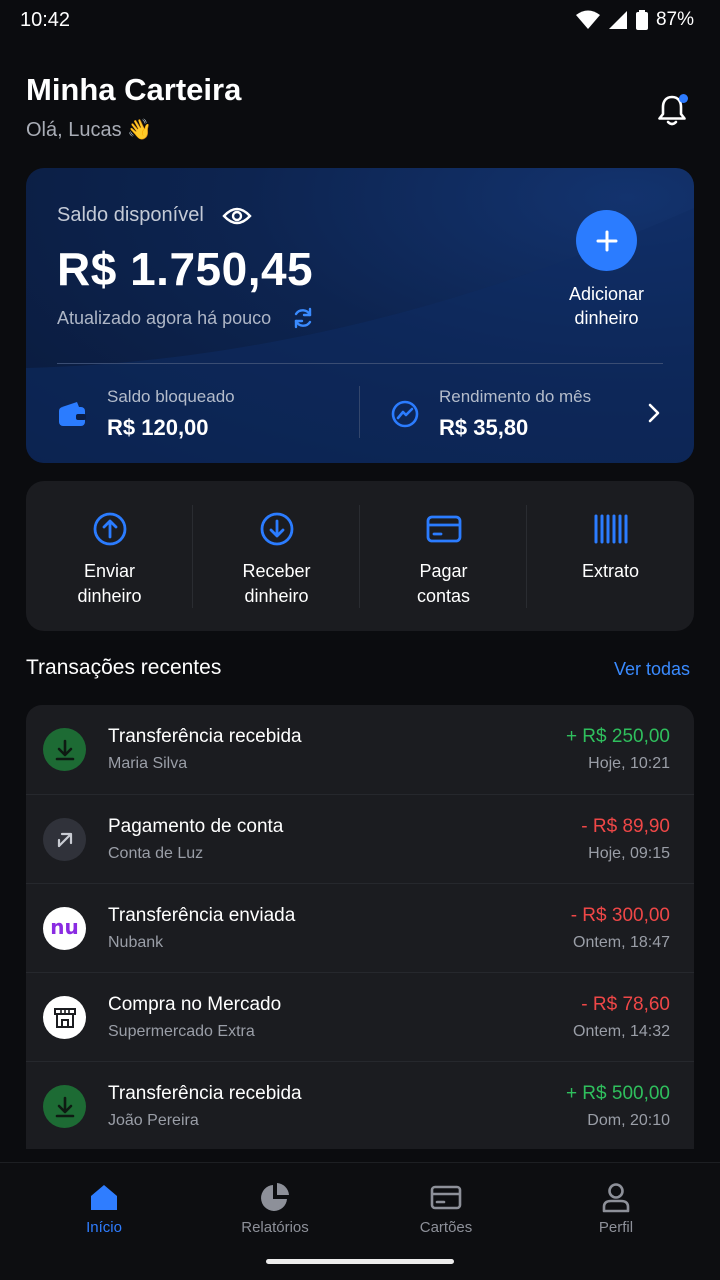 This screenshot has width=720, height=1280. What do you see at coordinates (110, 529) in the screenshot?
I see `upload-icon` at bounding box center [110, 529].